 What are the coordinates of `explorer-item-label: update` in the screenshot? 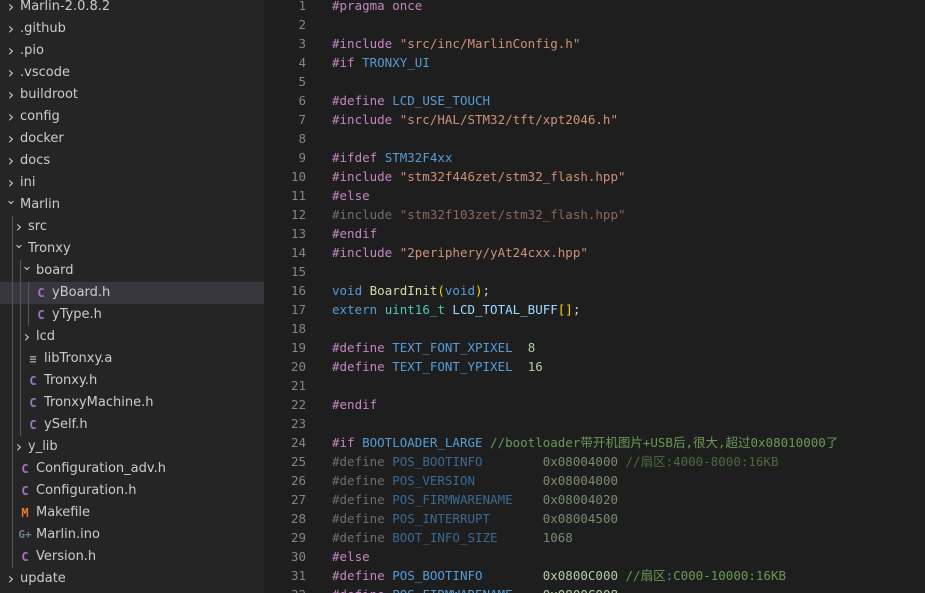 It's located at (43, 578).